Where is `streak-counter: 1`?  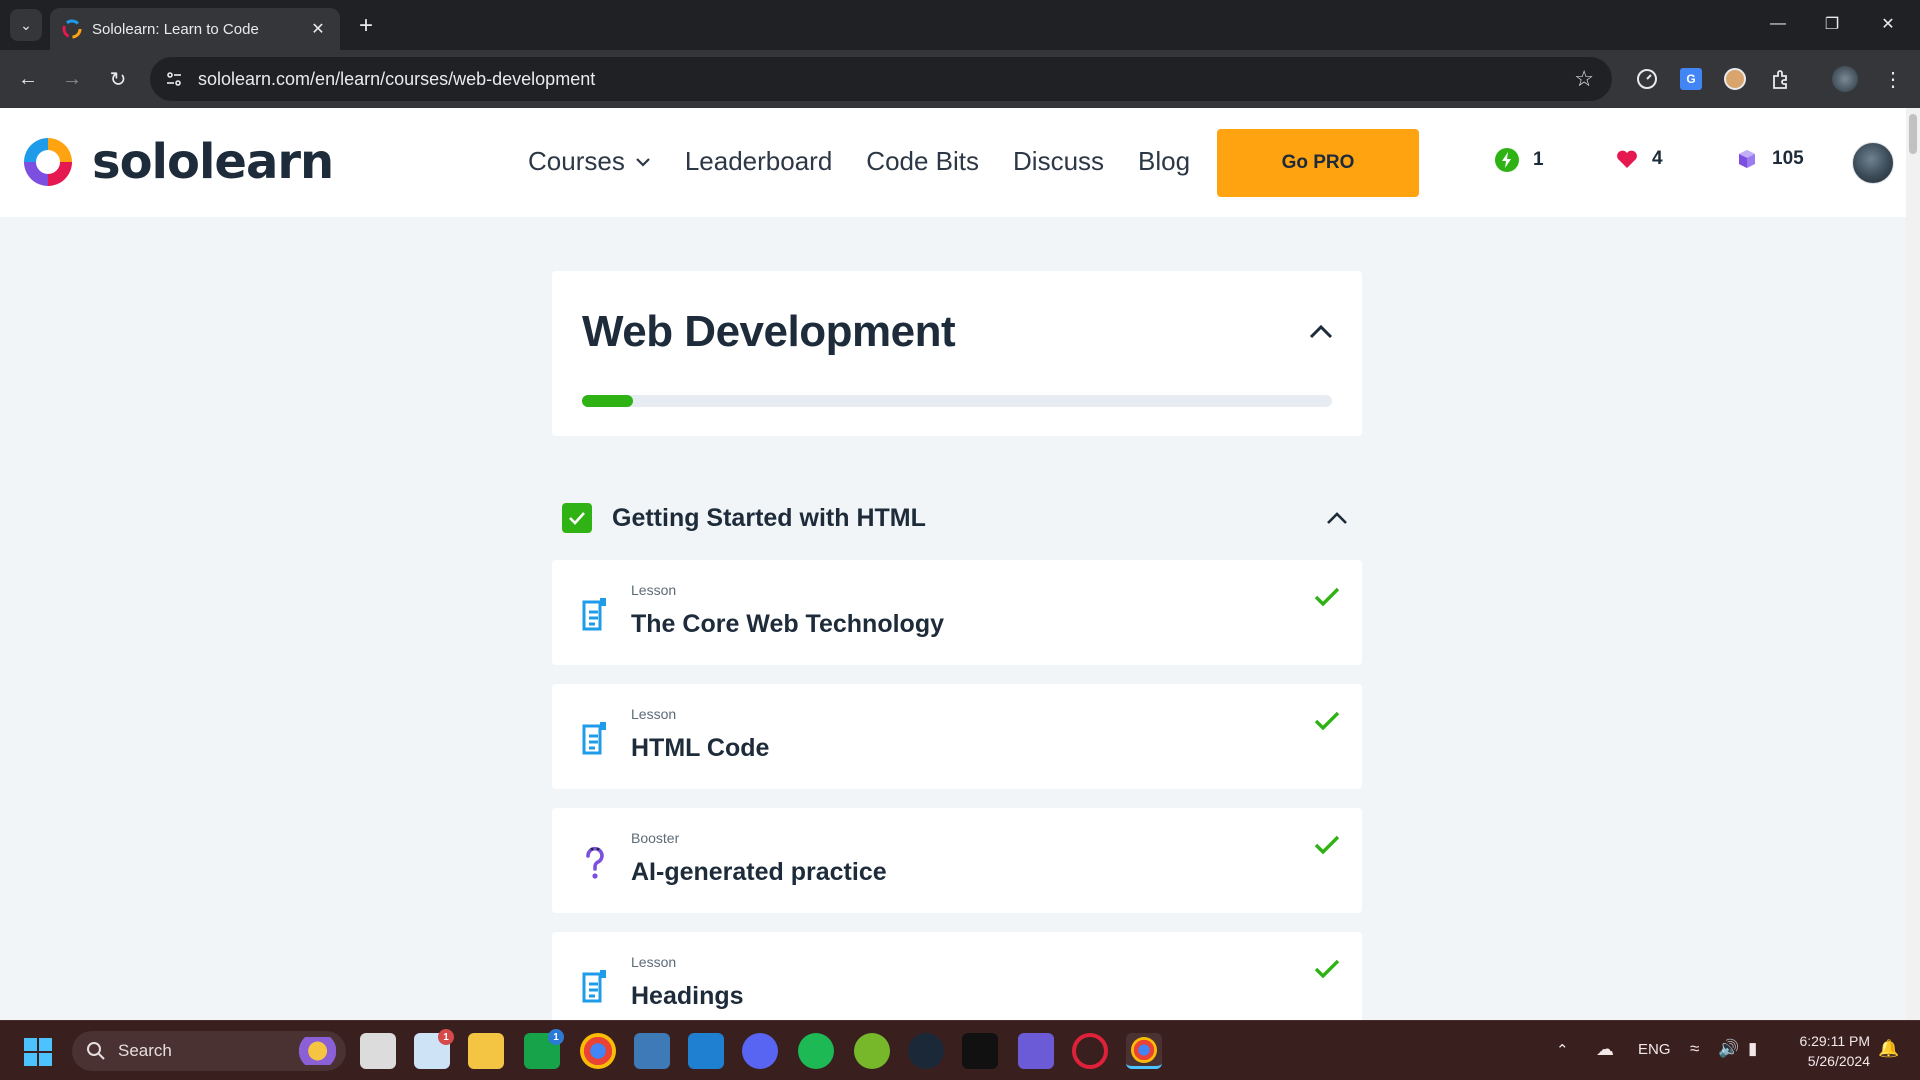 streak-counter: 1 is located at coordinates (1519, 160).